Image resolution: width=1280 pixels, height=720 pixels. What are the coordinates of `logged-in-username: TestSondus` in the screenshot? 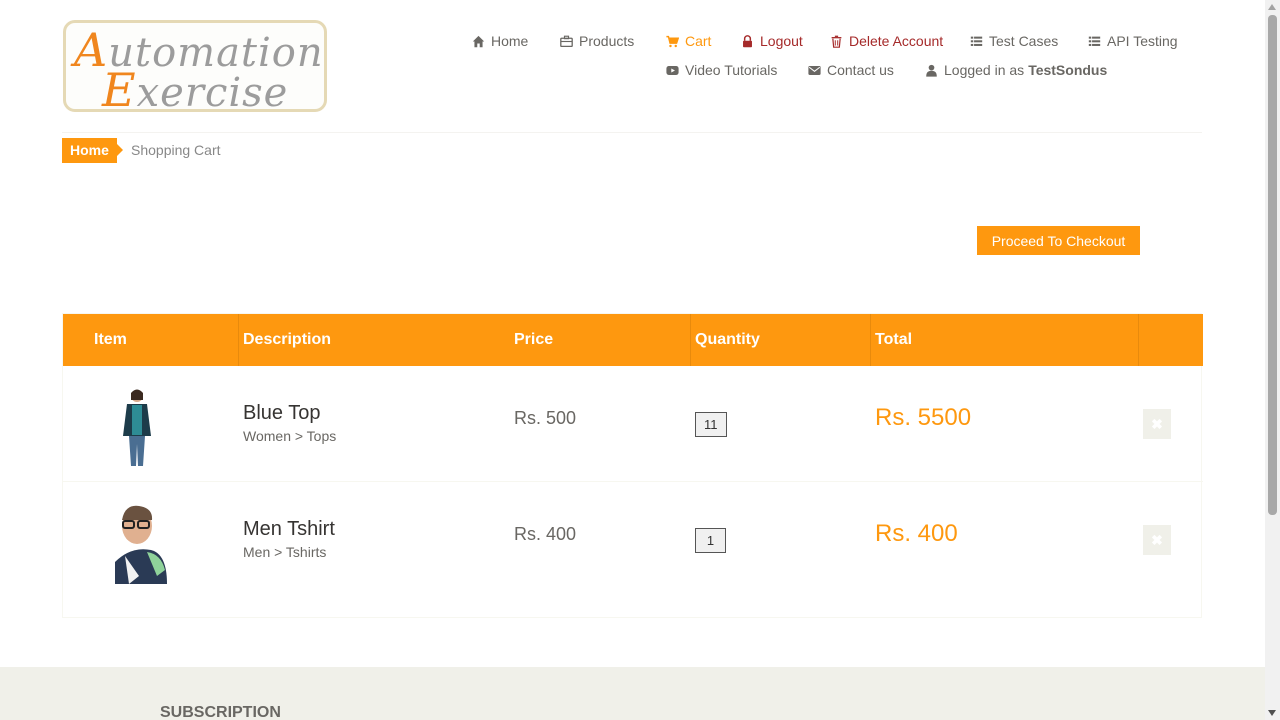 It's located at (1068, 70).